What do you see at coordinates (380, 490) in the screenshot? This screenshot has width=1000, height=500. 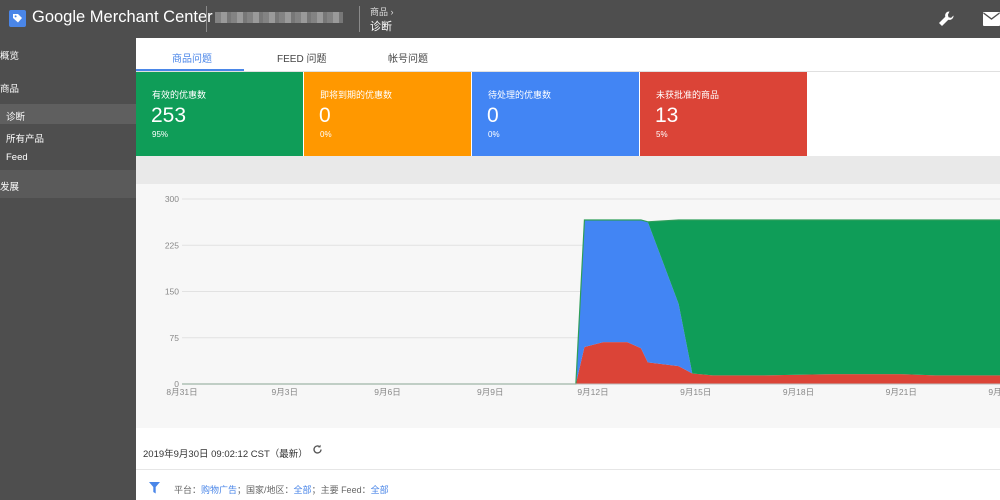 I see `filter-feed-value: 全部` at bounding box center [380, 490].